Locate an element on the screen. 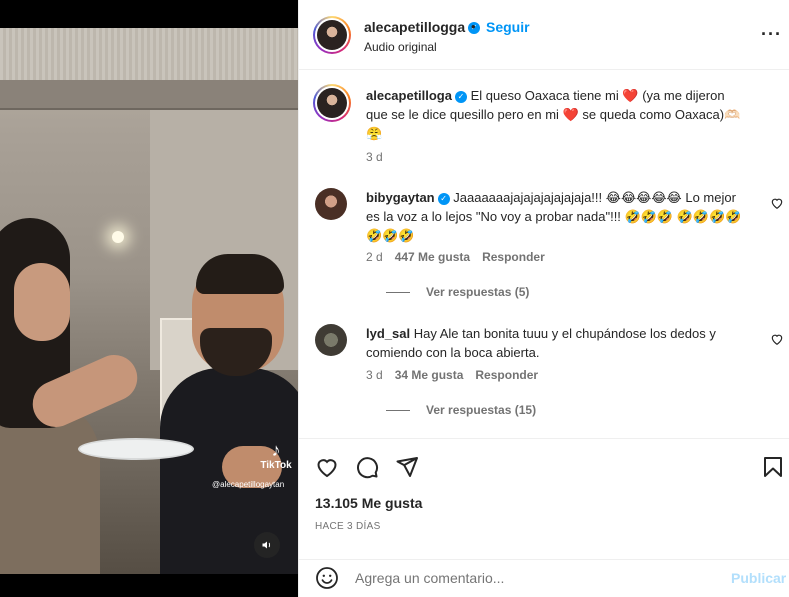 This screenshot has width=789, height=597. likes-count: 13.105 Me gusta is located at coordinates (368, 503).